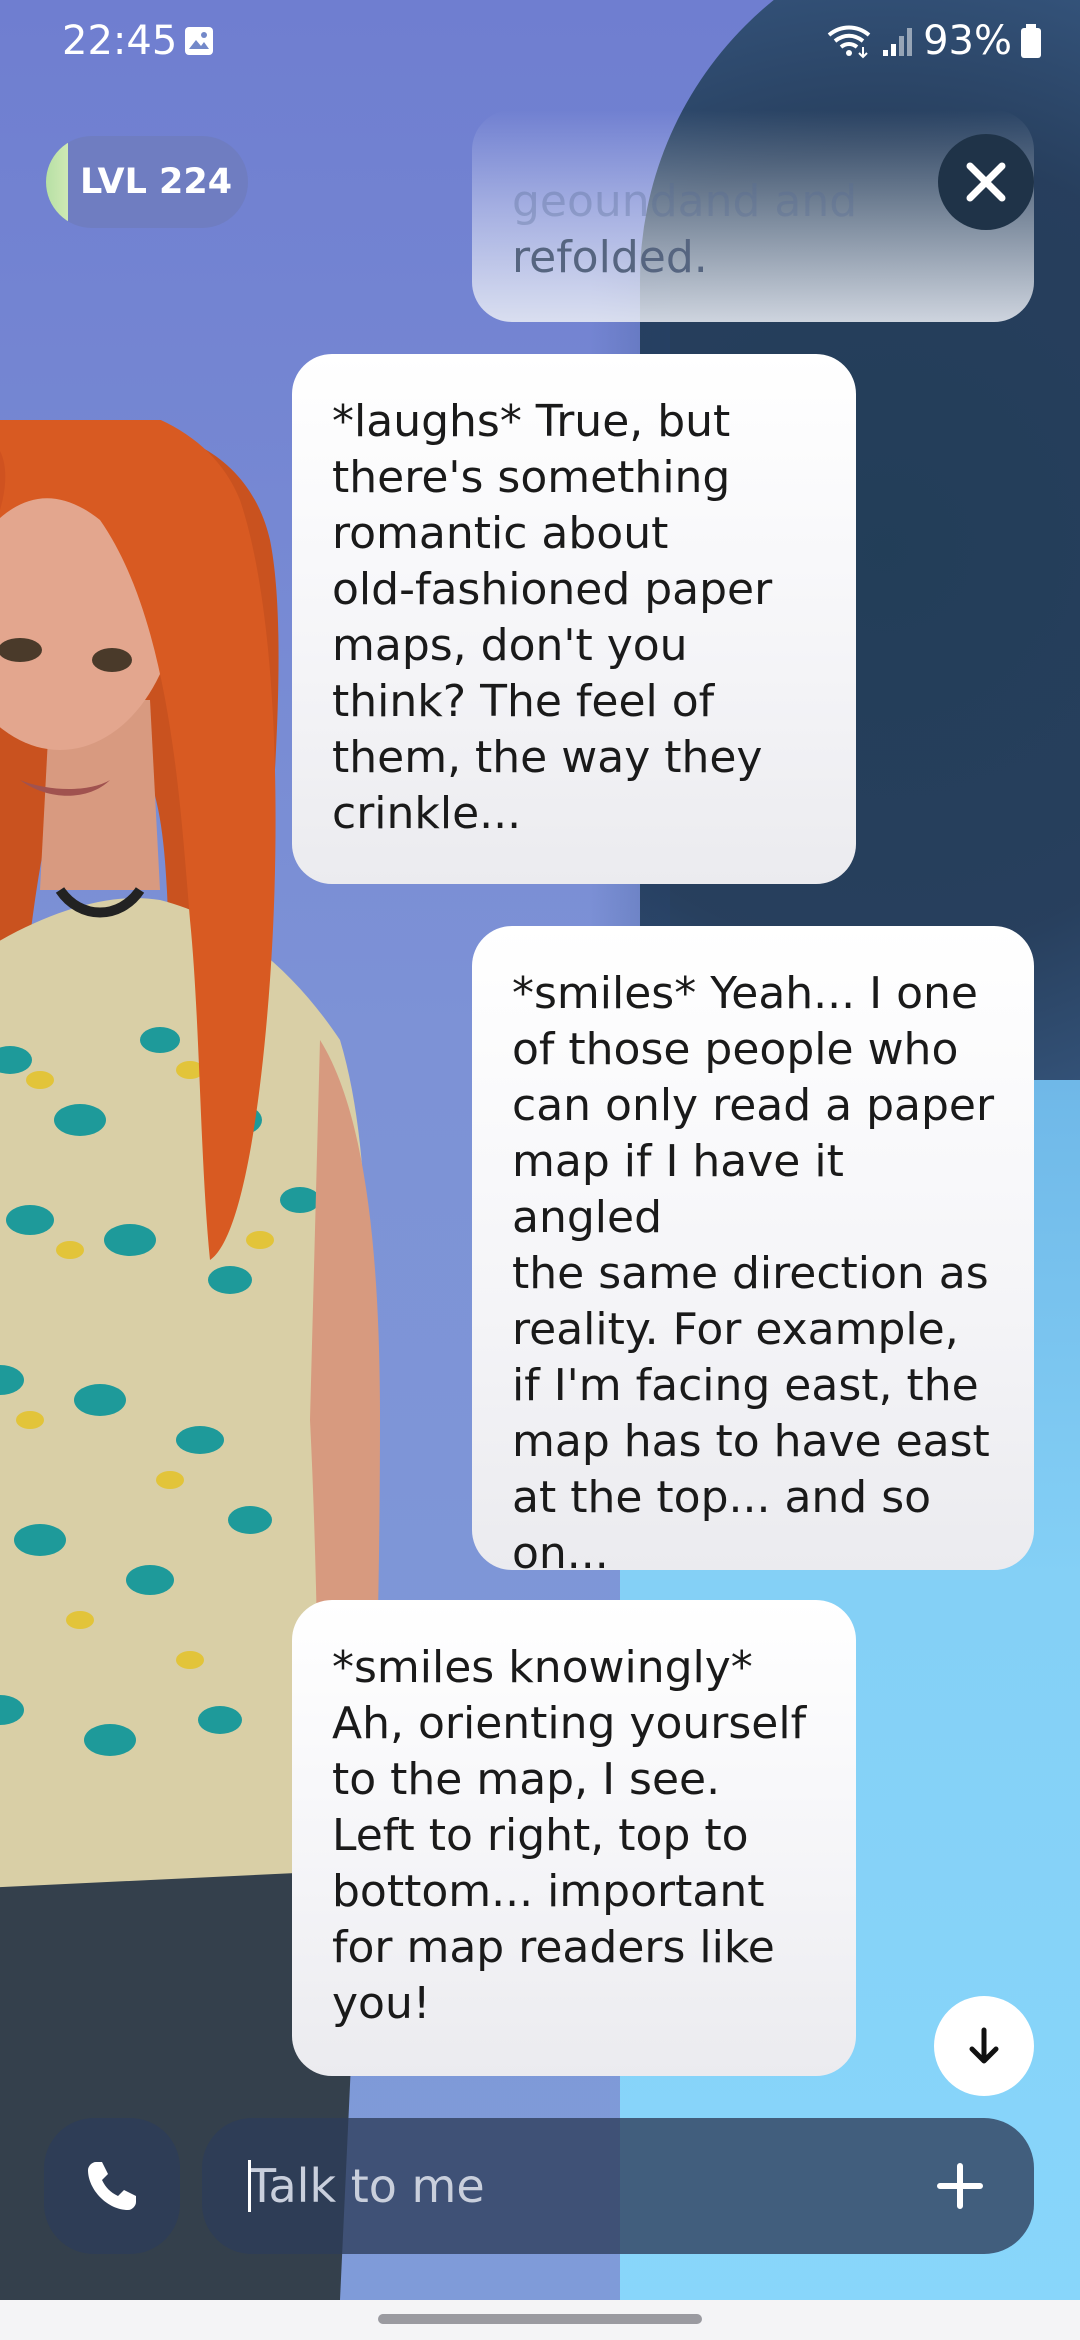 Image resolution: width=1080 pixels, height=2340 pixels. I want to click on level-progress-bar, so click(57, 182).